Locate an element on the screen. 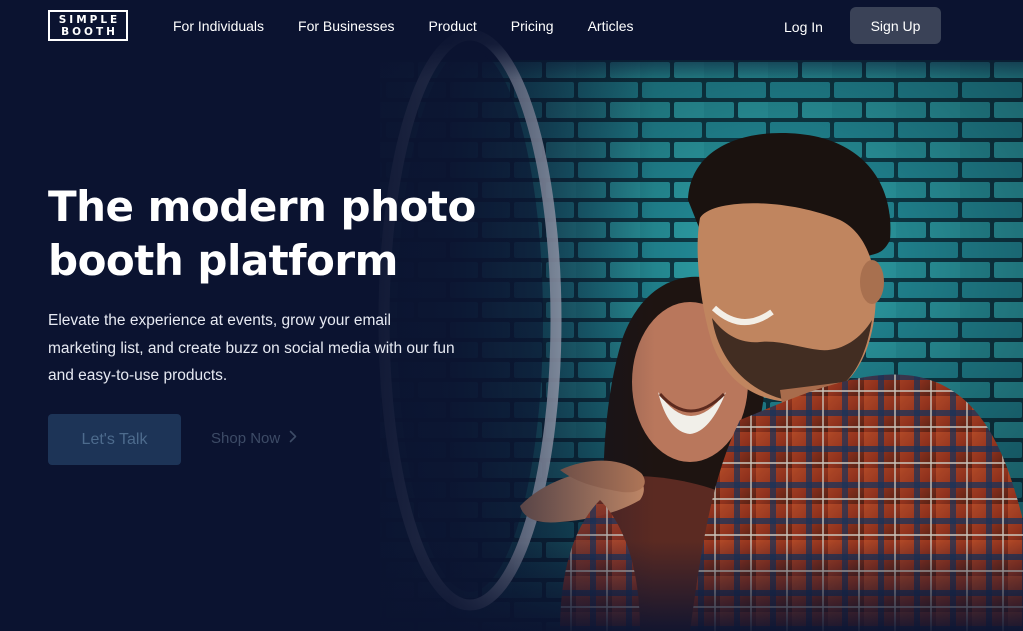 This screenshot has height=631, width=1023. simple-booth-logo: SIMPLE BOOTH is located at coordinates (88, 25).